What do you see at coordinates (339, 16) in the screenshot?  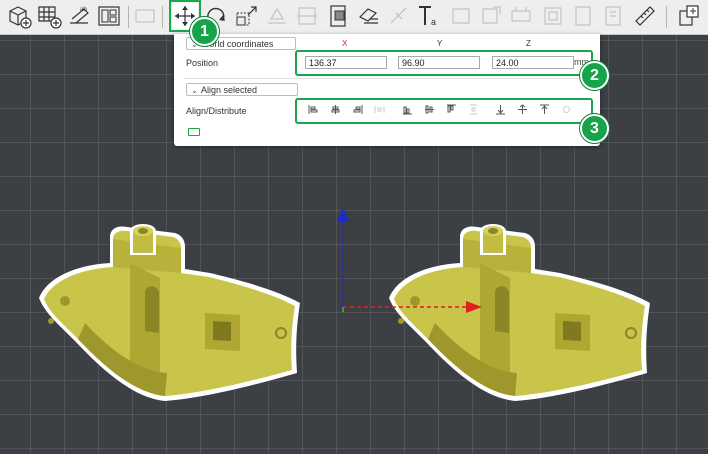 I see `mesh-boolean-icon` at bounding box center [339, 16].